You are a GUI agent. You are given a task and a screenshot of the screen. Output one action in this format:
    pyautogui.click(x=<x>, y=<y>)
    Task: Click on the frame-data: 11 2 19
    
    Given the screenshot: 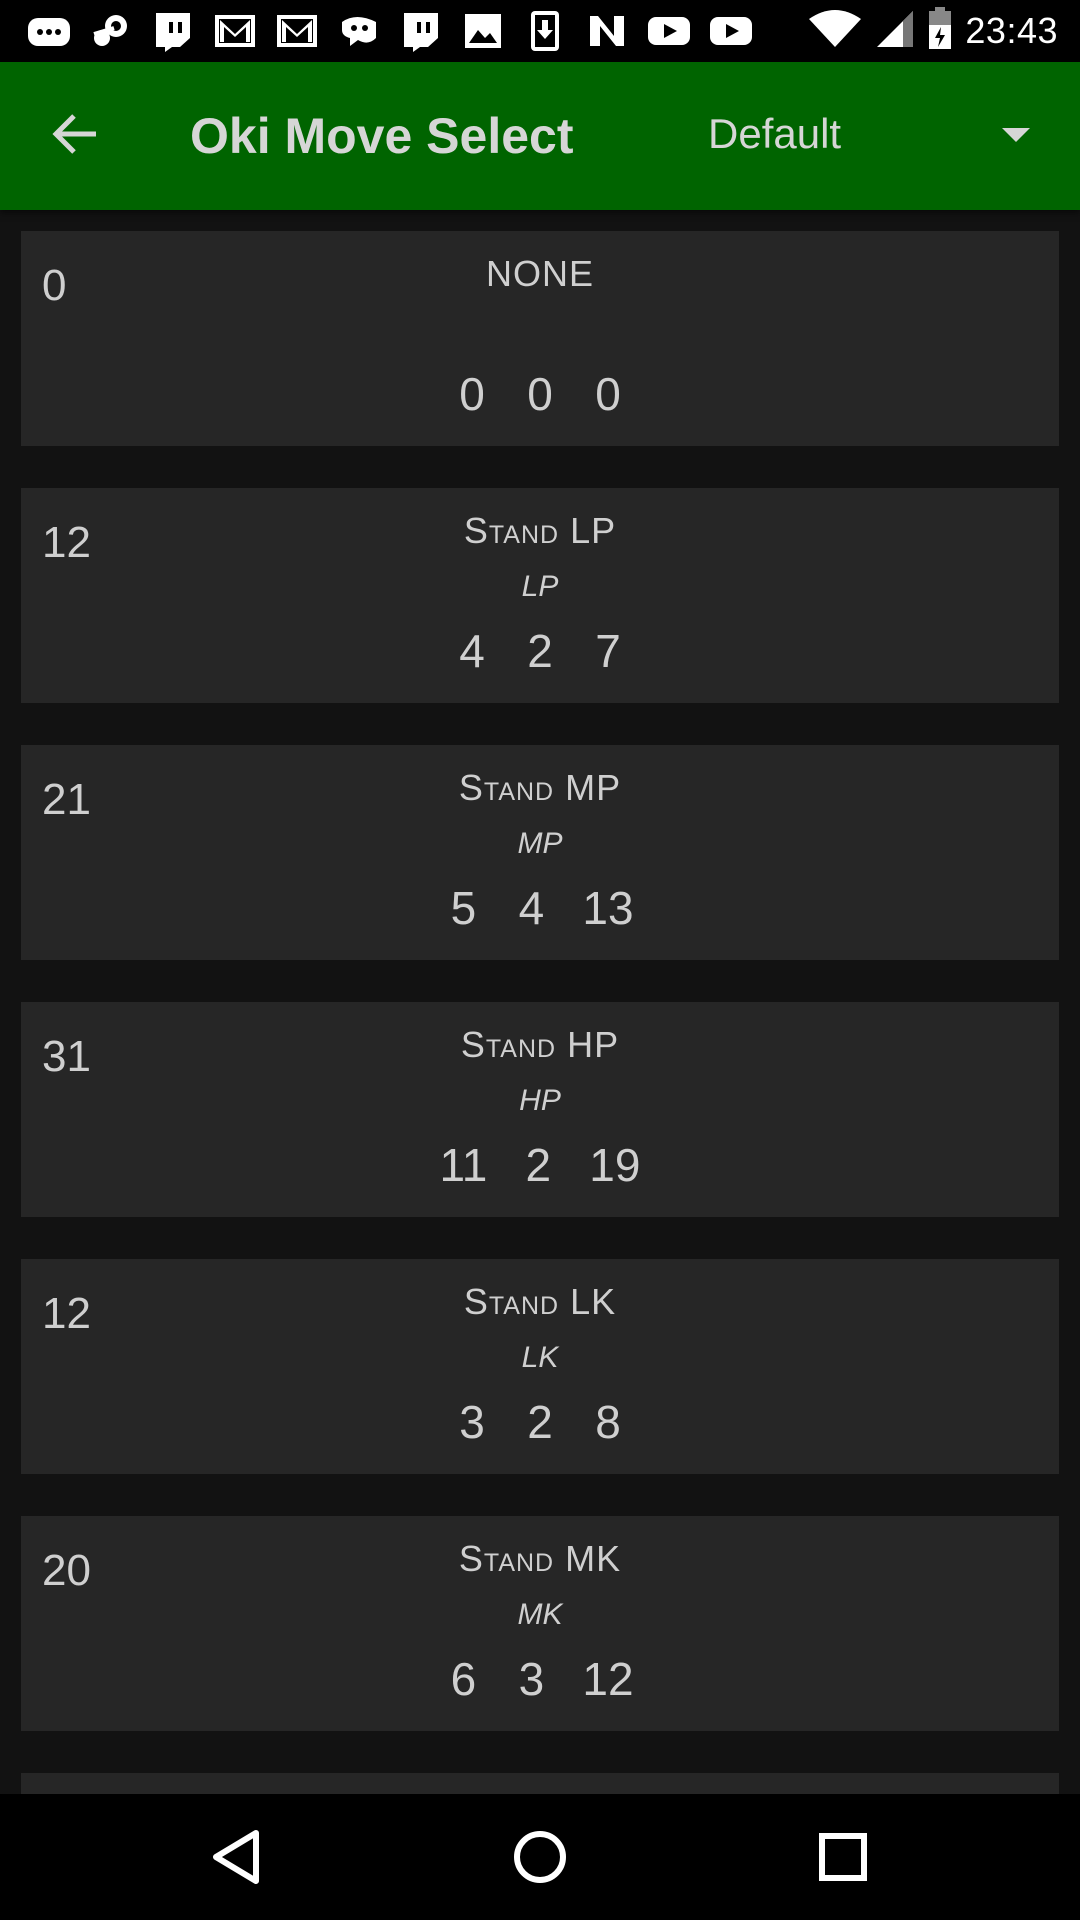 What is the action you would take?
    pyautogui.click(x=540, y=1165)
    